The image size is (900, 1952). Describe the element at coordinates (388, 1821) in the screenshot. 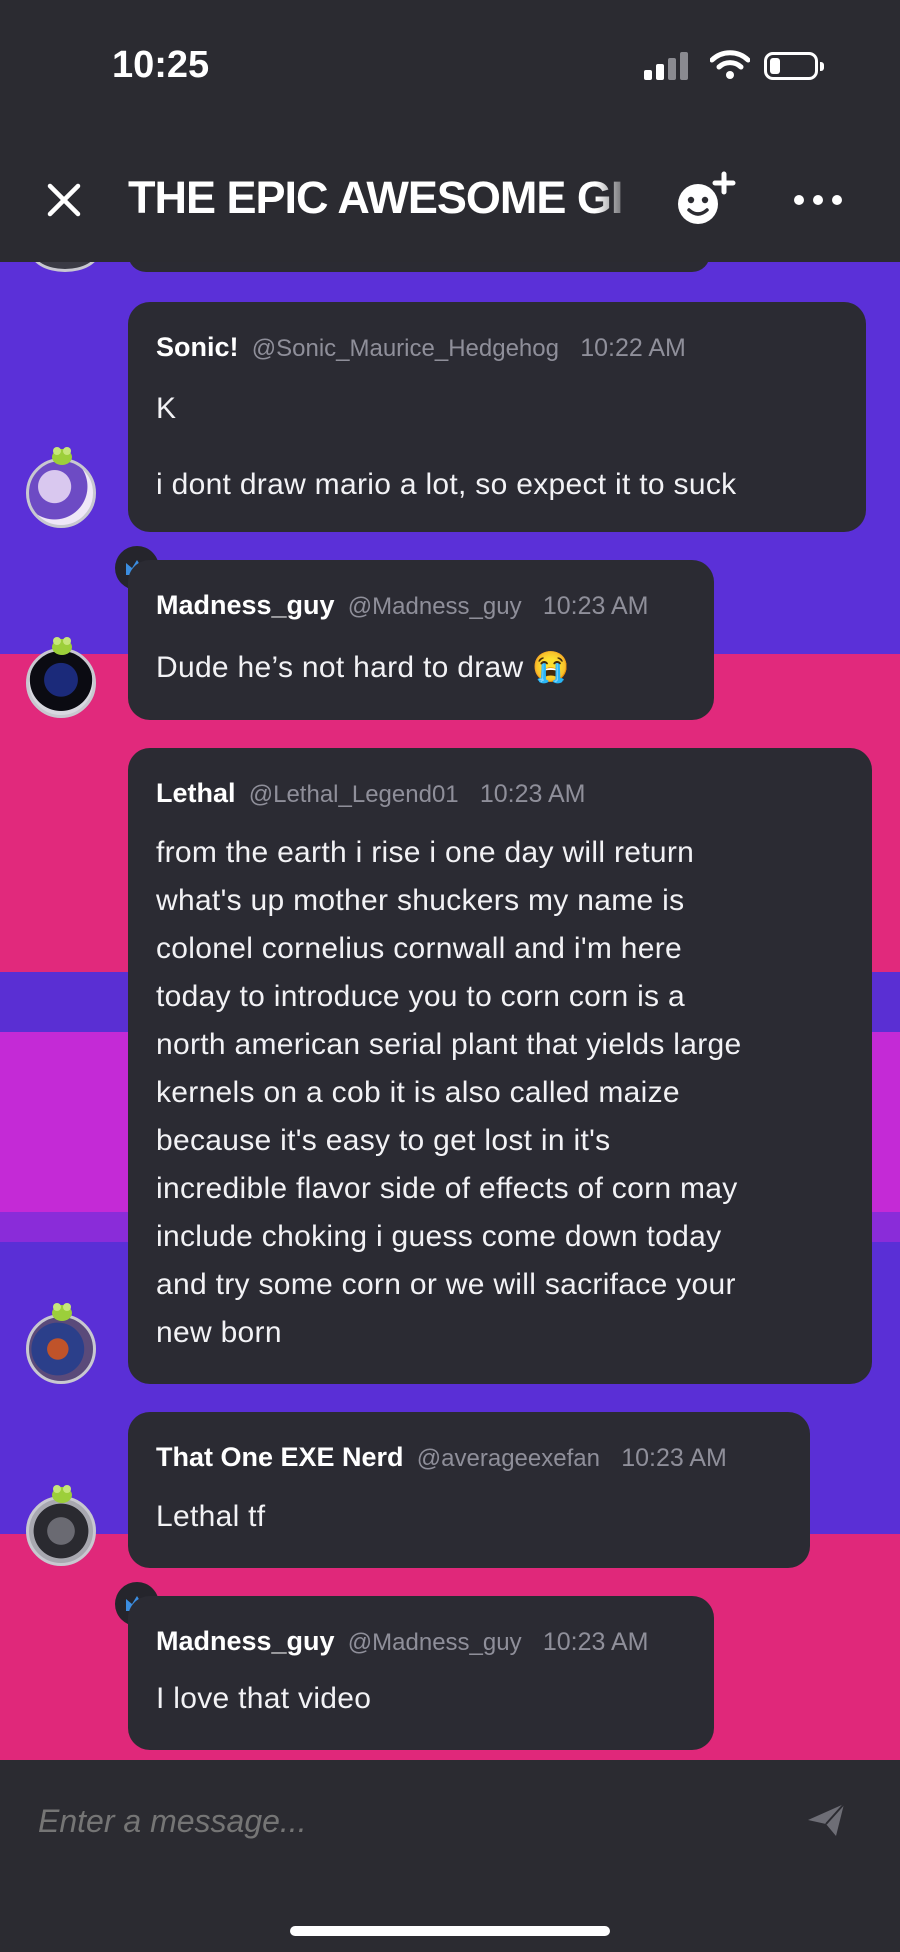

I see `message-input` at that location.